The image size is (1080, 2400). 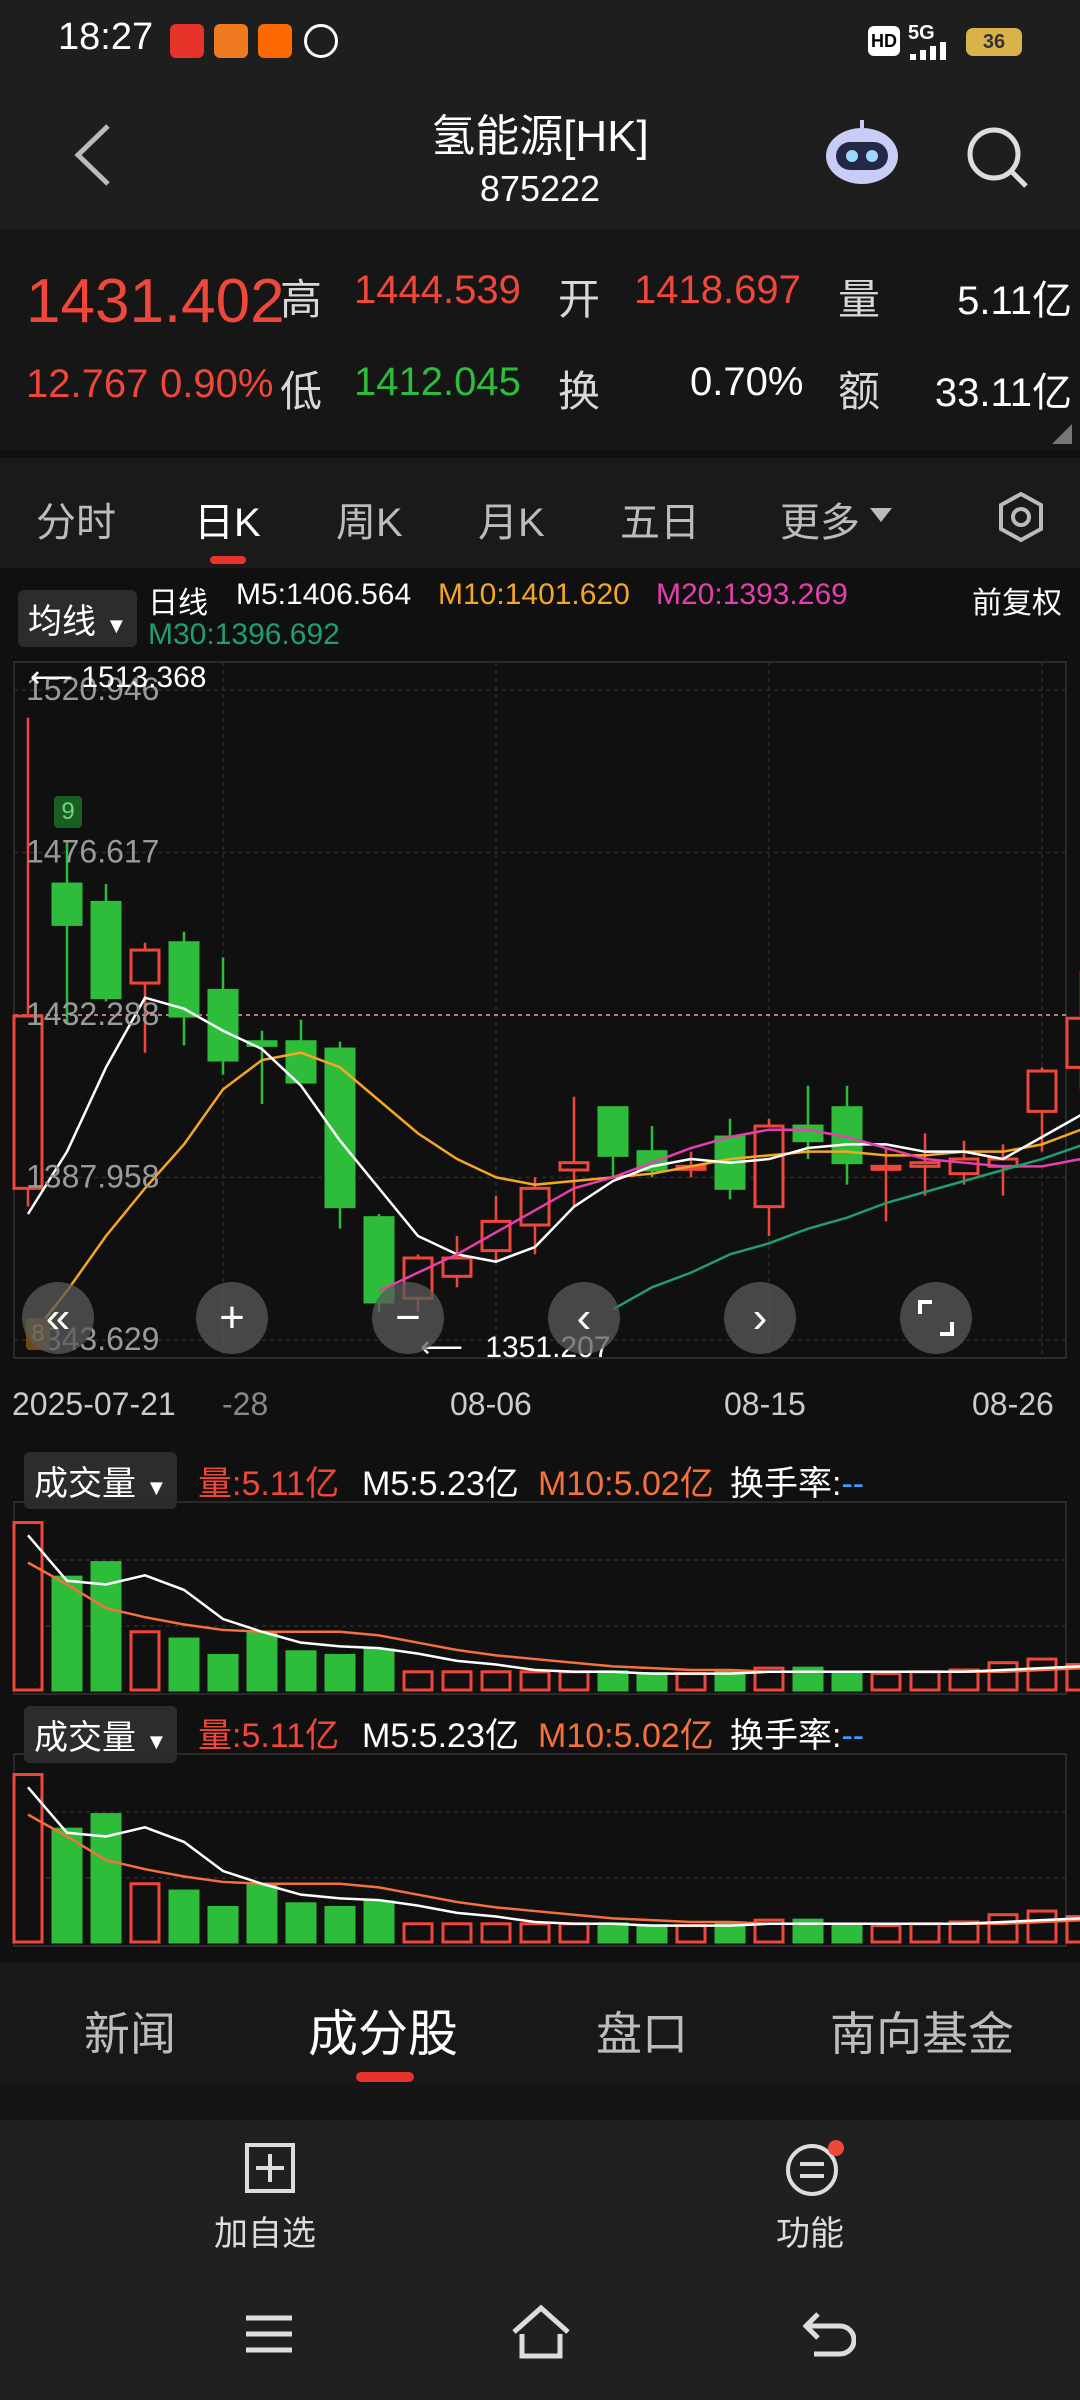 I want to click on menu-circle-icon, so click(x=815, y=2168).